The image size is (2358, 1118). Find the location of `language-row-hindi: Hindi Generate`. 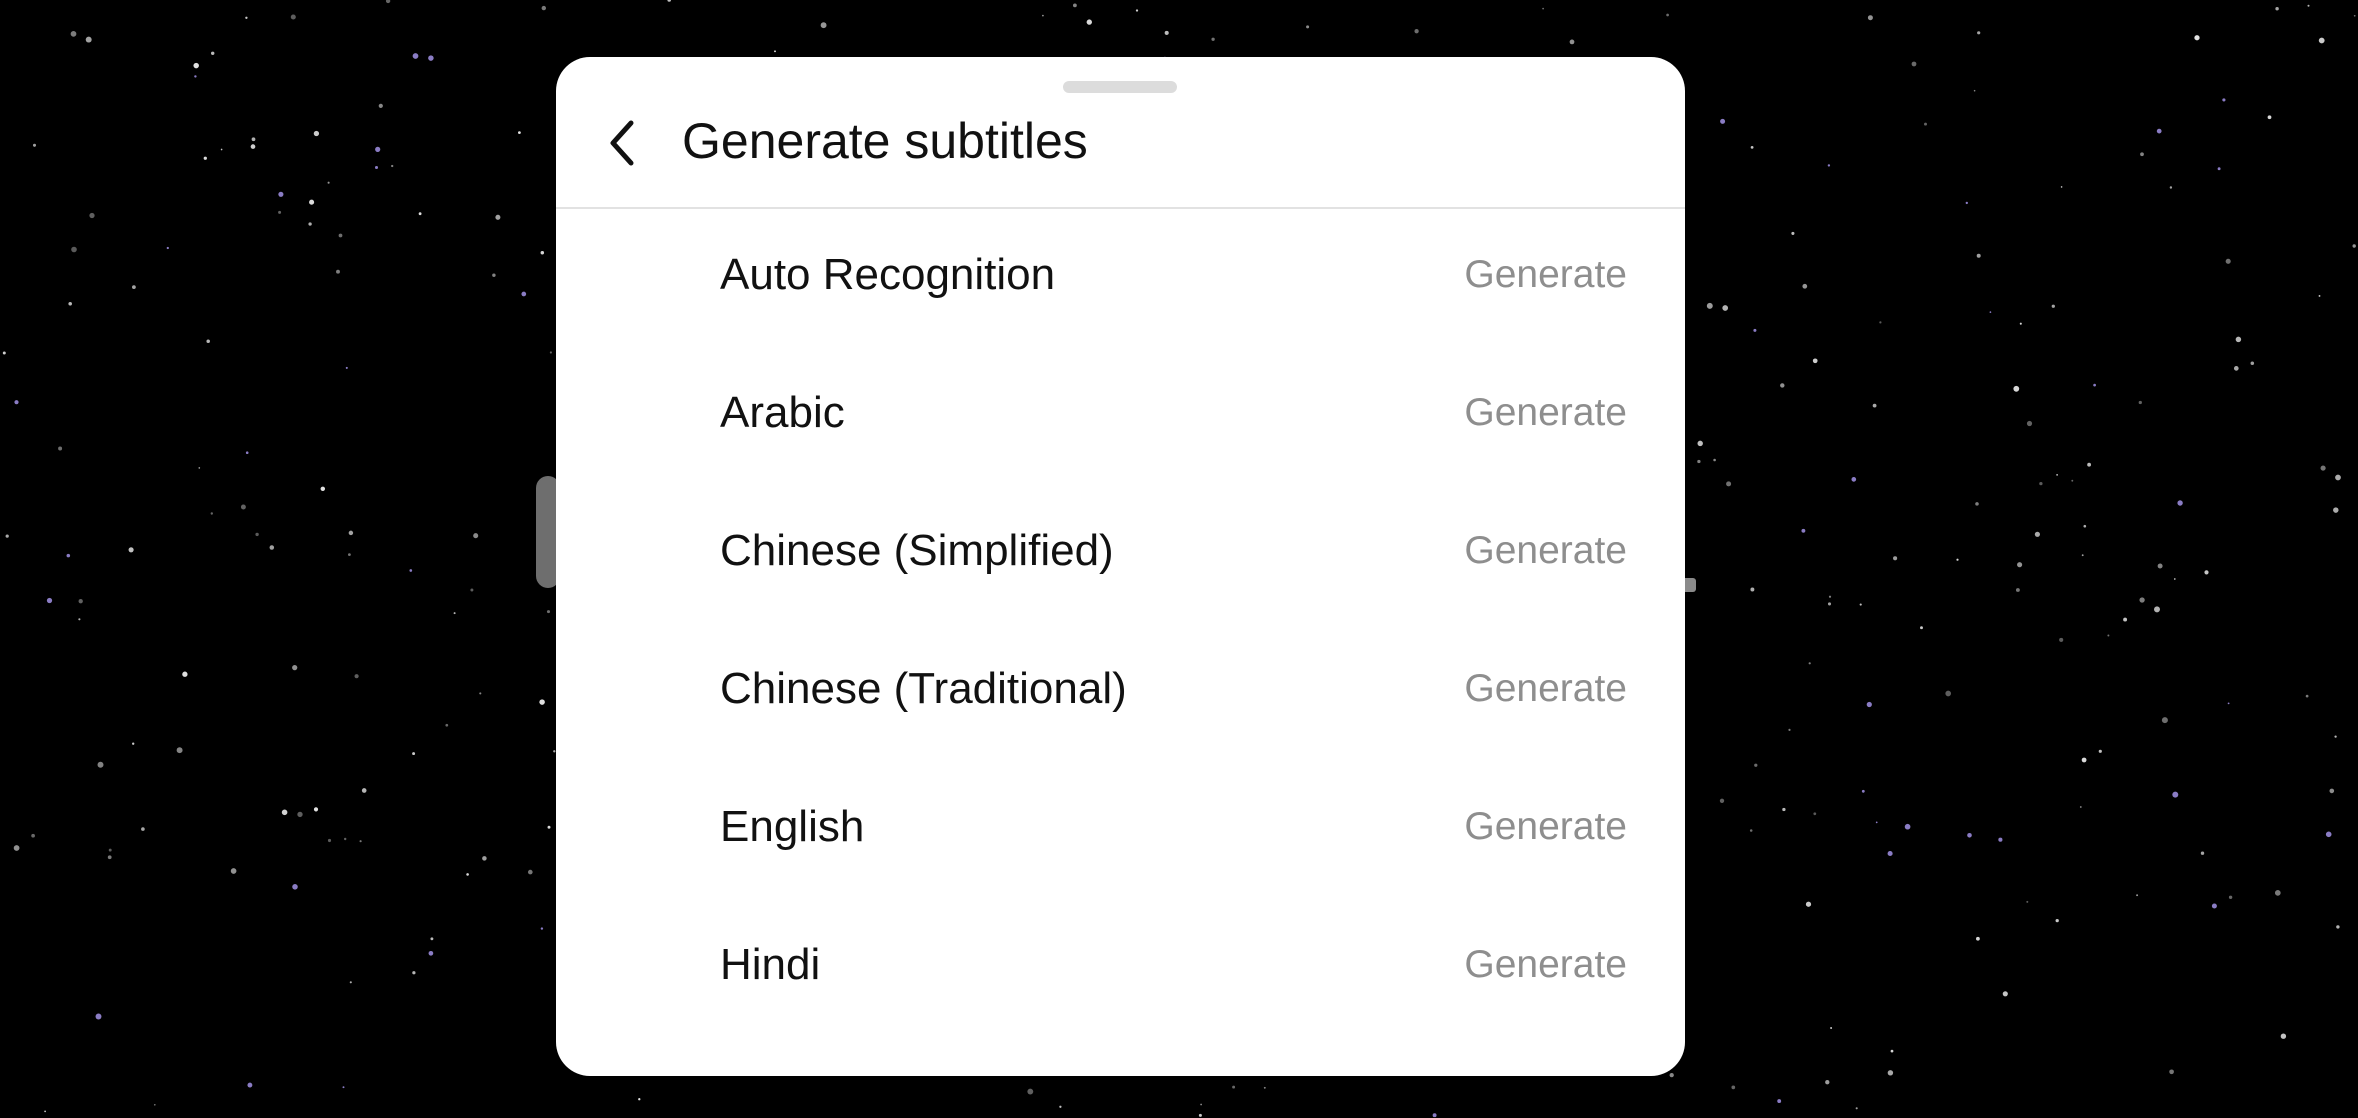

language-row-hindi: Hindi Generate is located at coordinates (1120, 968).